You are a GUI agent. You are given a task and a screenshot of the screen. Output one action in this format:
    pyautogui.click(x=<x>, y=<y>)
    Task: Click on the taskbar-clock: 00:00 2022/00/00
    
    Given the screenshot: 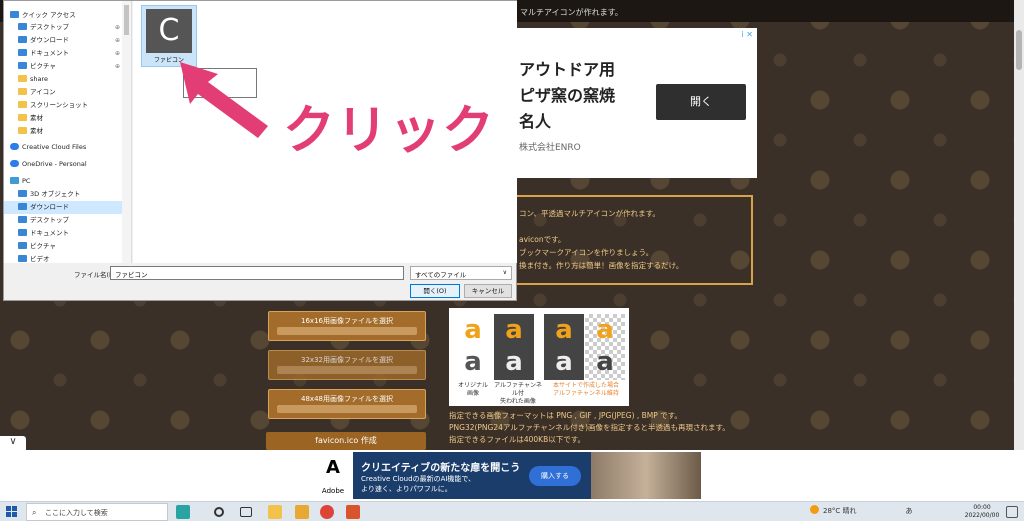 What is the action you would take?
    pyautogui.click(x=982, y=512)
    